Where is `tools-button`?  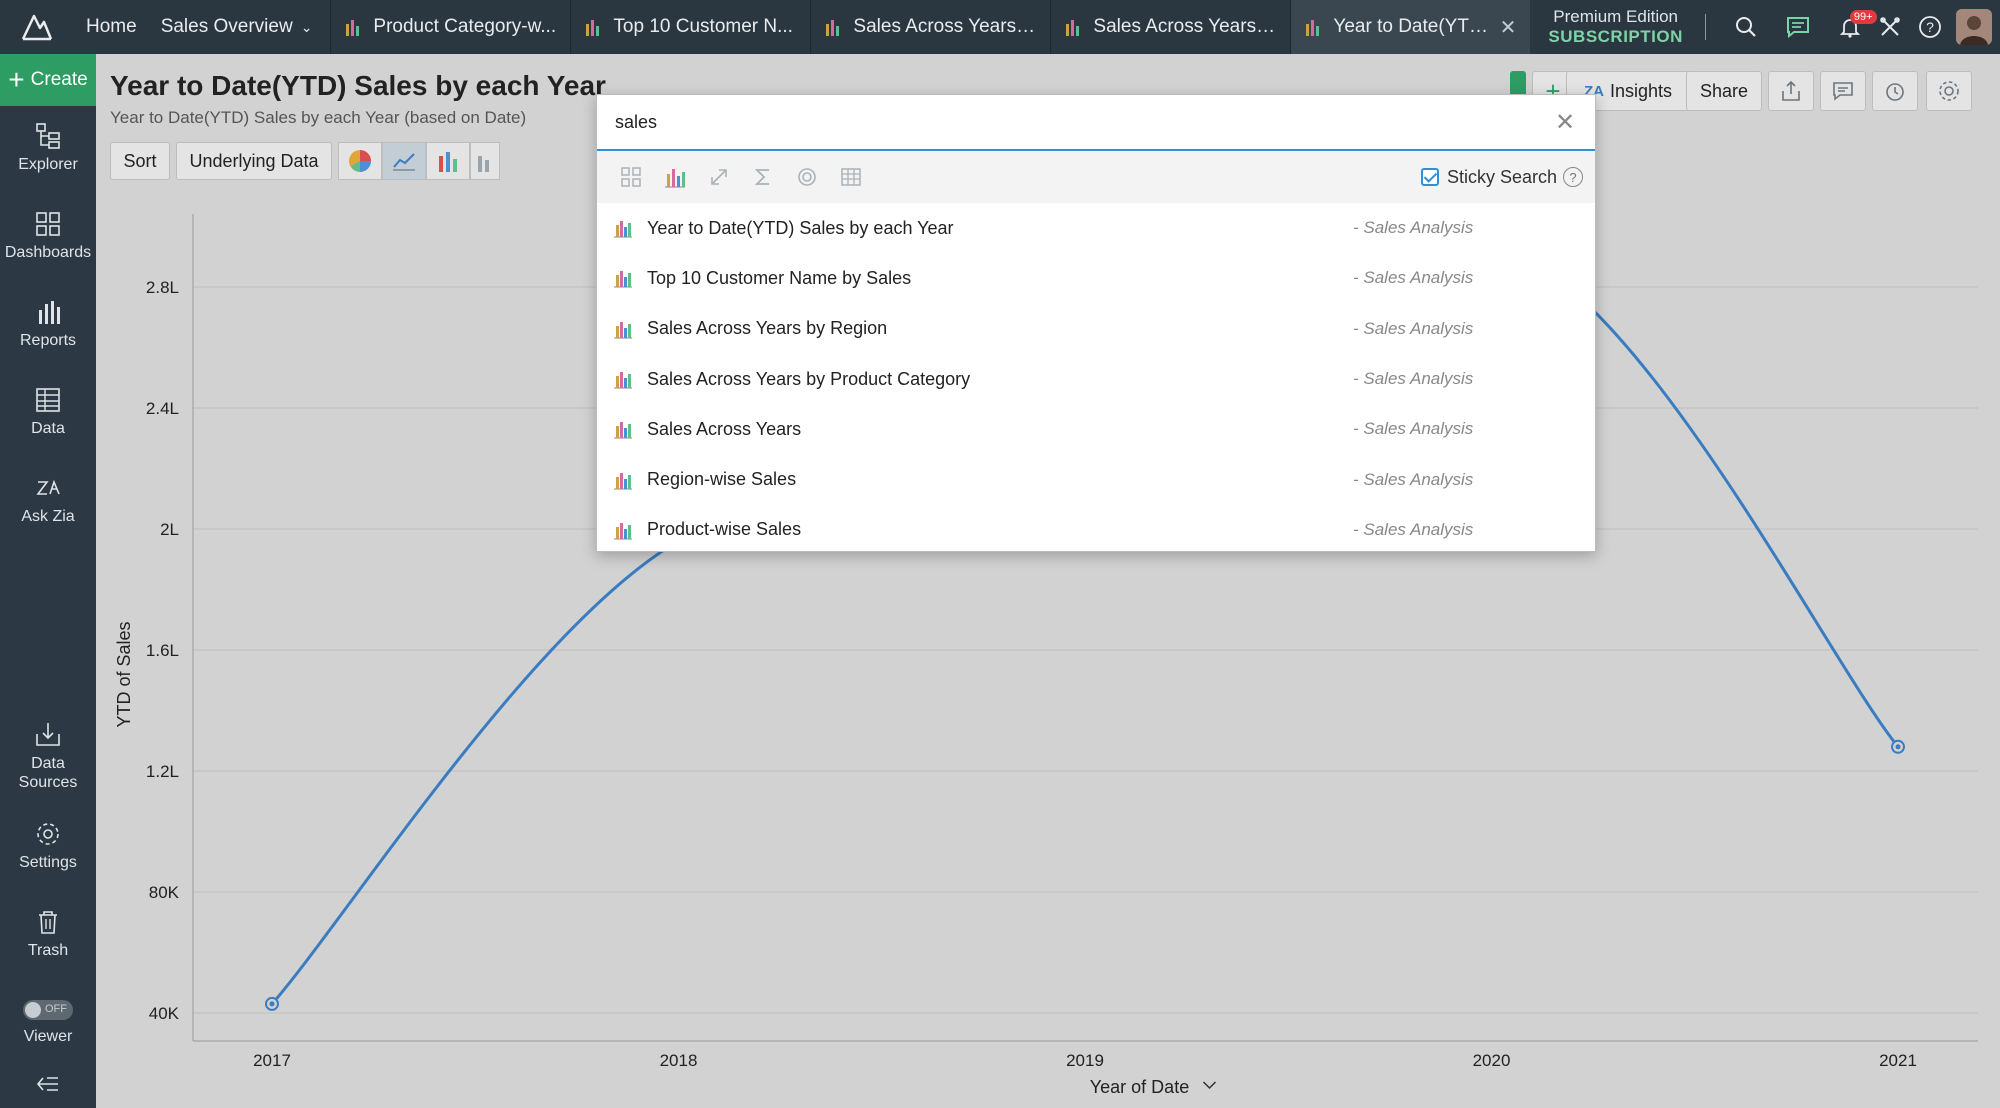 tools-button is located at coordinates (1890, 27).